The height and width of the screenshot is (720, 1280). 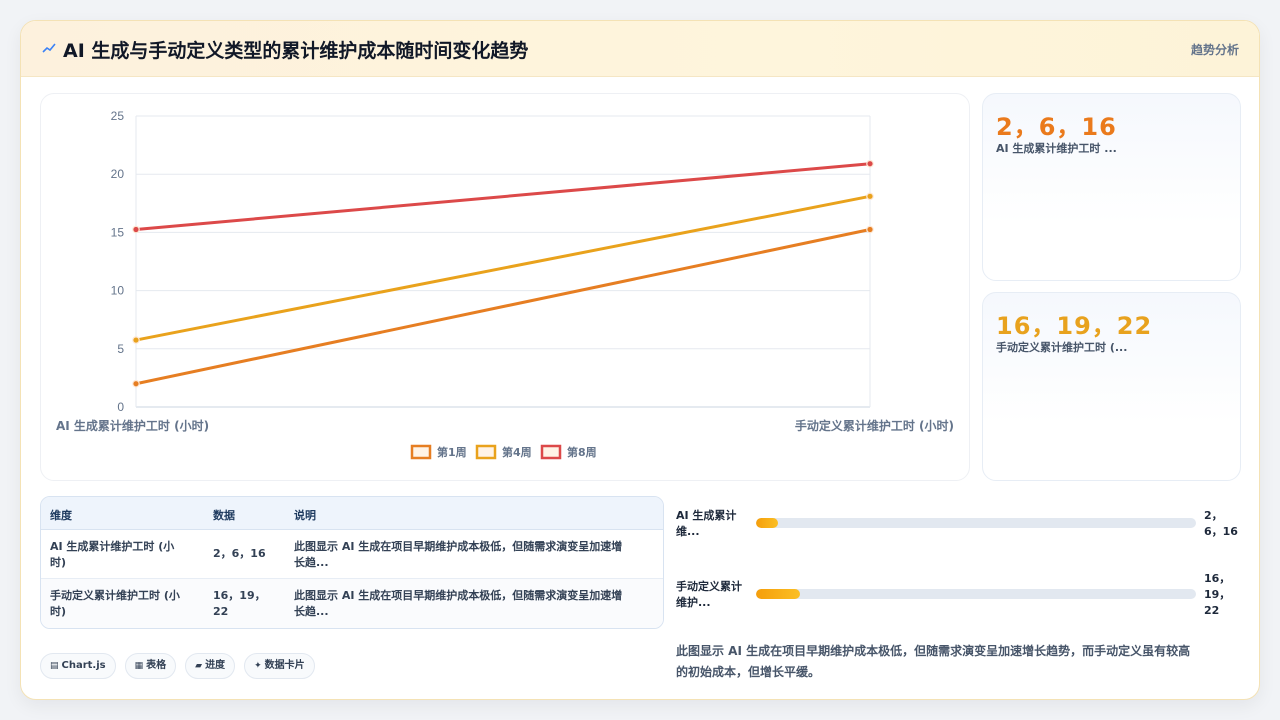 I want to click on kpi-value-ai: 2，6，16, so click(x=1056, y=127).